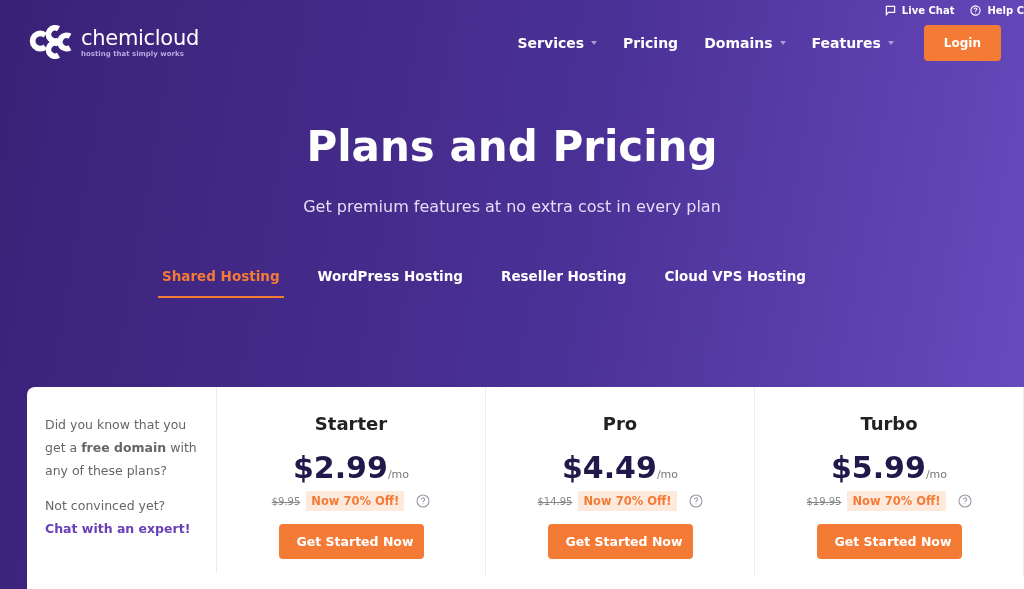 Image resolution: width=1024 pixels, height=589 pixels. What do you see at coordinates (557, 43) in the screenshot?
I see `nav-link: Services` at bounding box center [557, 43].